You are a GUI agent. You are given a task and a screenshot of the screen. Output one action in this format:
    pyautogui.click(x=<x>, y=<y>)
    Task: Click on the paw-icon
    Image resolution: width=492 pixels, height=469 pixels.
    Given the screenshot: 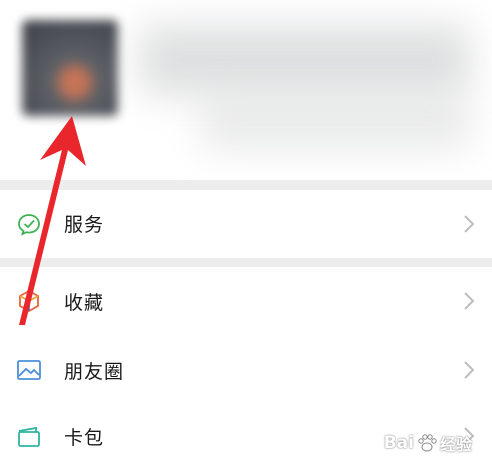 What is the action you would take?
    pyautogui.click(x=427, y=443)
    